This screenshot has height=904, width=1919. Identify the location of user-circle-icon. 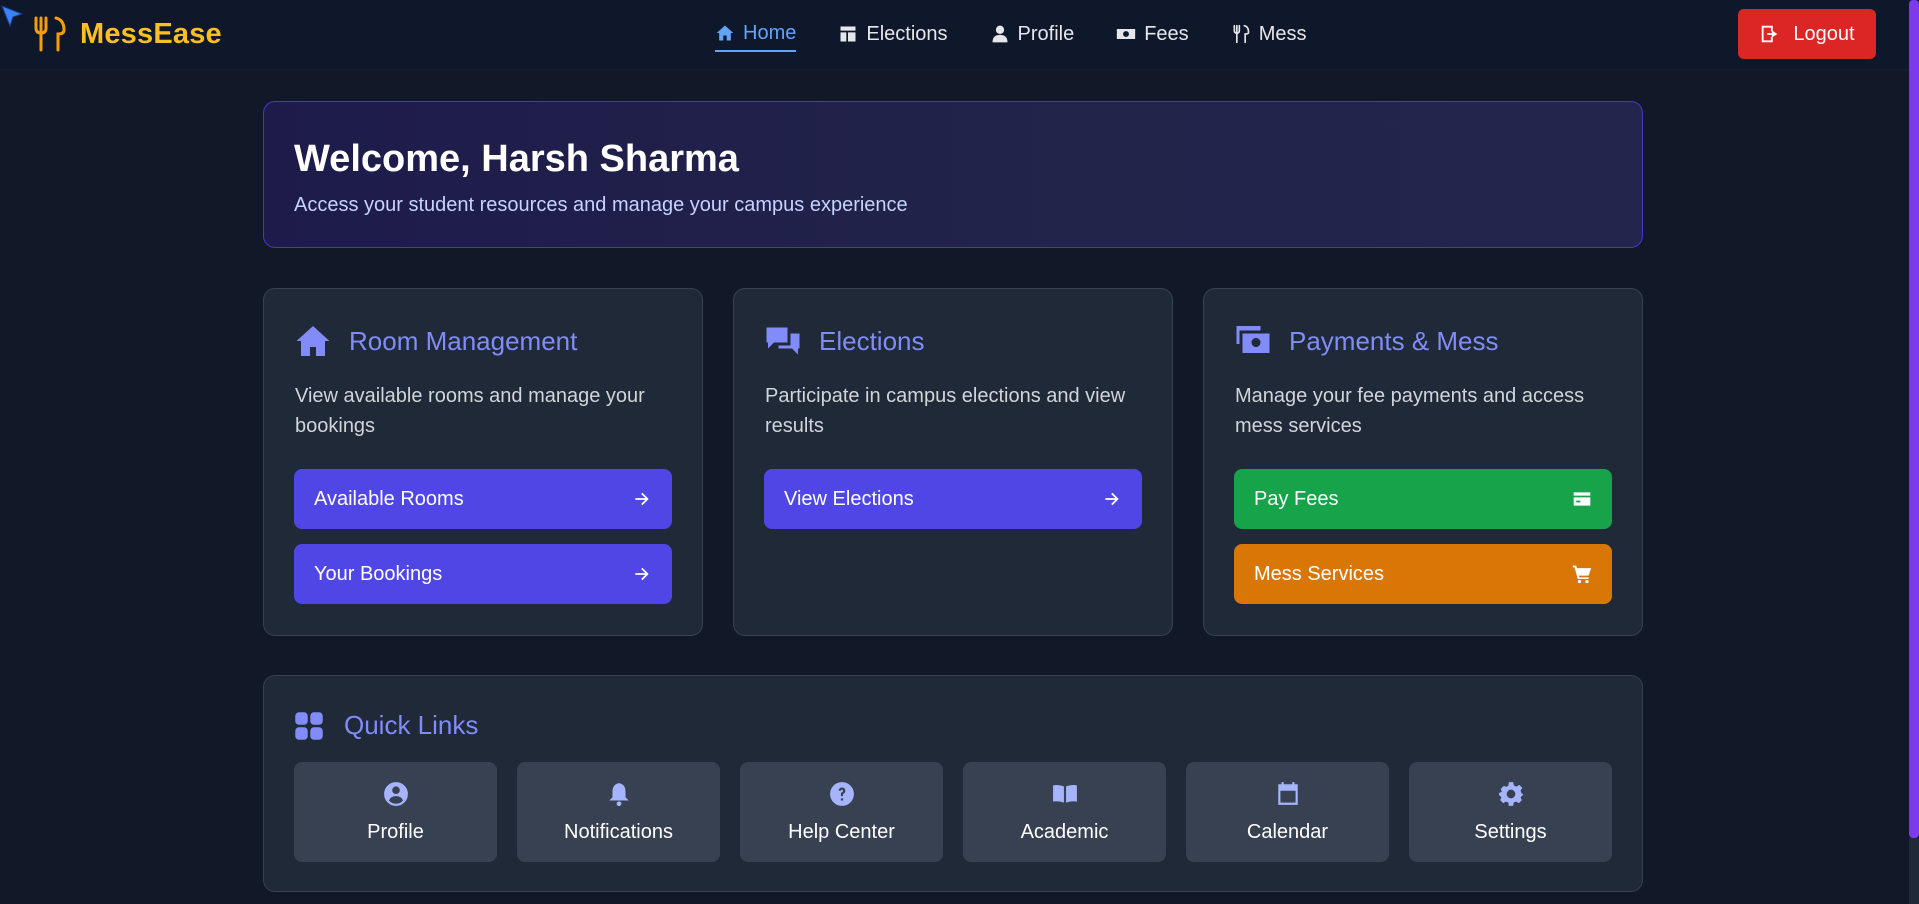
(395, 793).